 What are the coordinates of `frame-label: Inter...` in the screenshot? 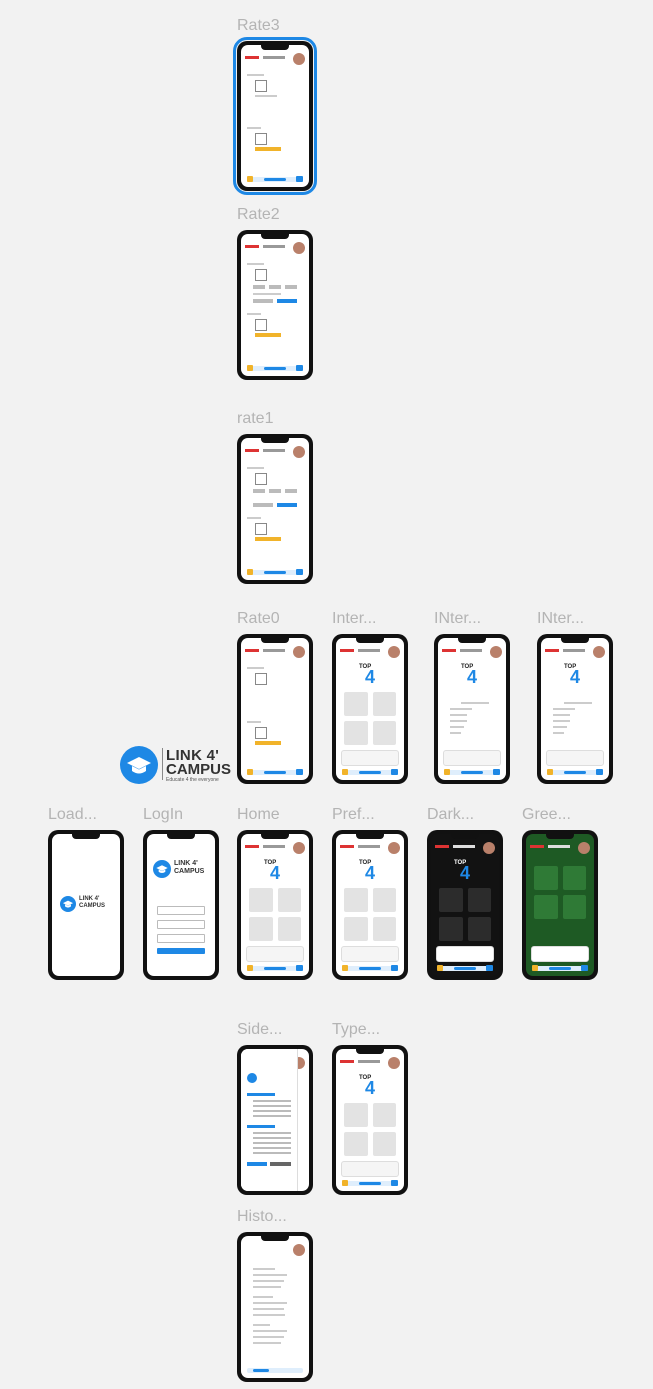 It's located at (354, 618).